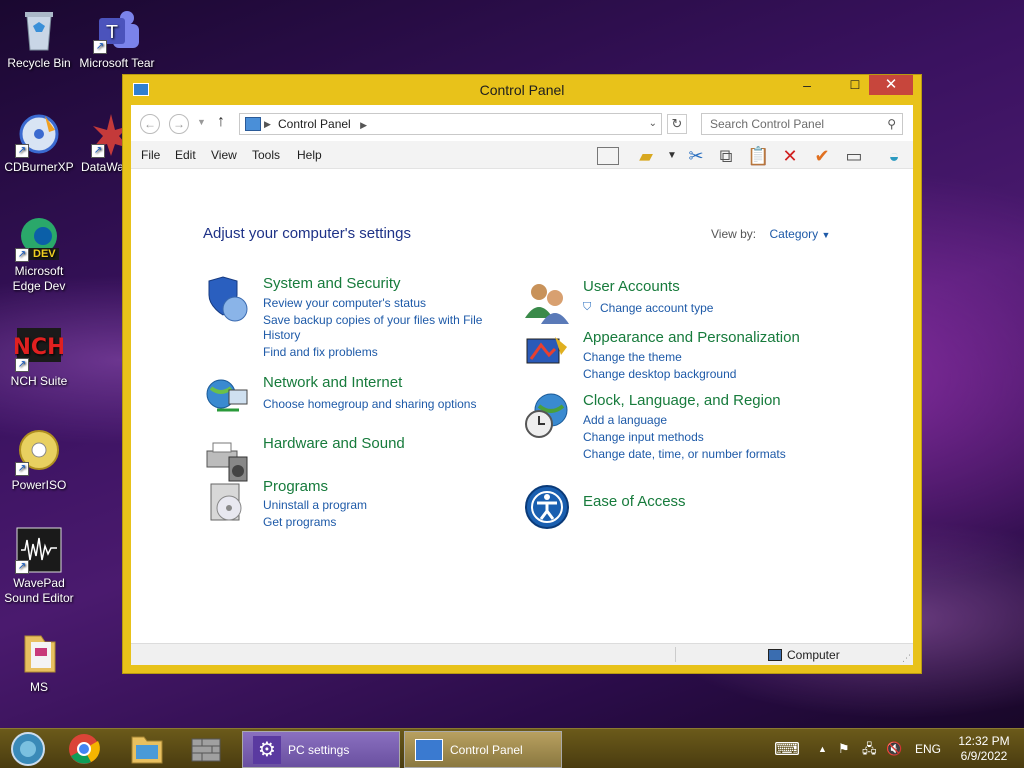 Image resolution: width=1024 pixels, height=768 pixels. Describe the element at coordinates (295, 486) in the screenshot. I see `category-title: Programs` at that location.